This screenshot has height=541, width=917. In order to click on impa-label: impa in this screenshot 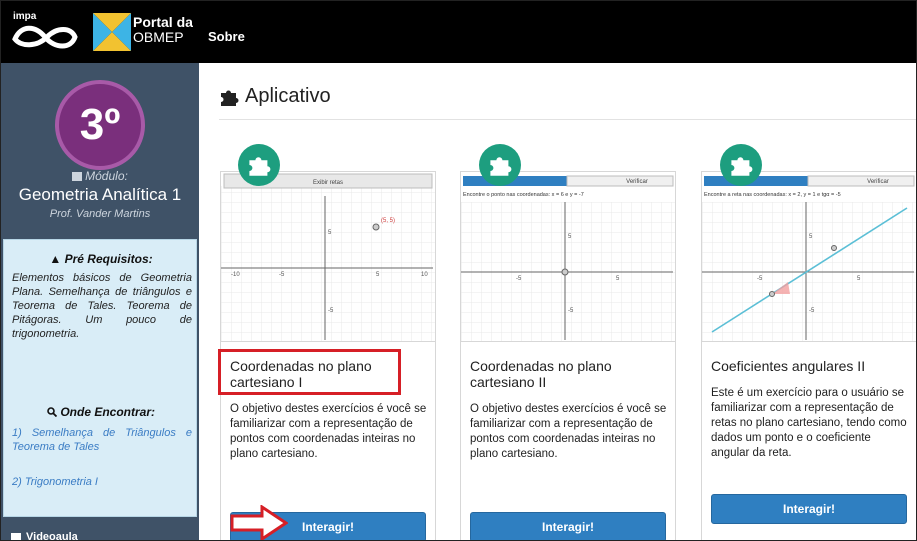, I will do `click(25, 16)`.